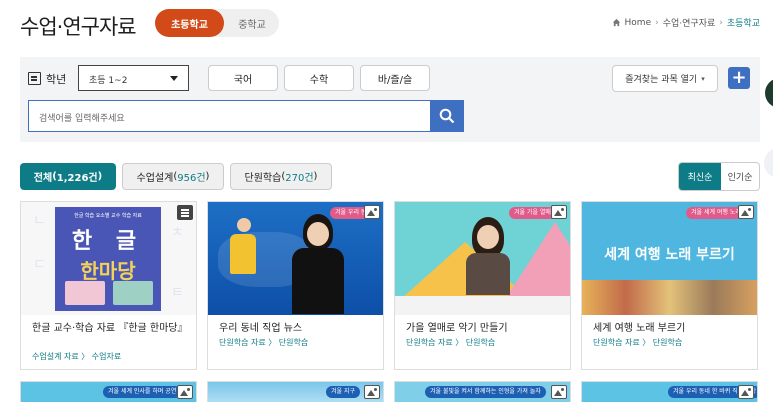 This screenshot has height=402, width=773. I want to click on favorite-subjects-button: 즐겨찾는 과목 열기 ▾, so click(665, 78).